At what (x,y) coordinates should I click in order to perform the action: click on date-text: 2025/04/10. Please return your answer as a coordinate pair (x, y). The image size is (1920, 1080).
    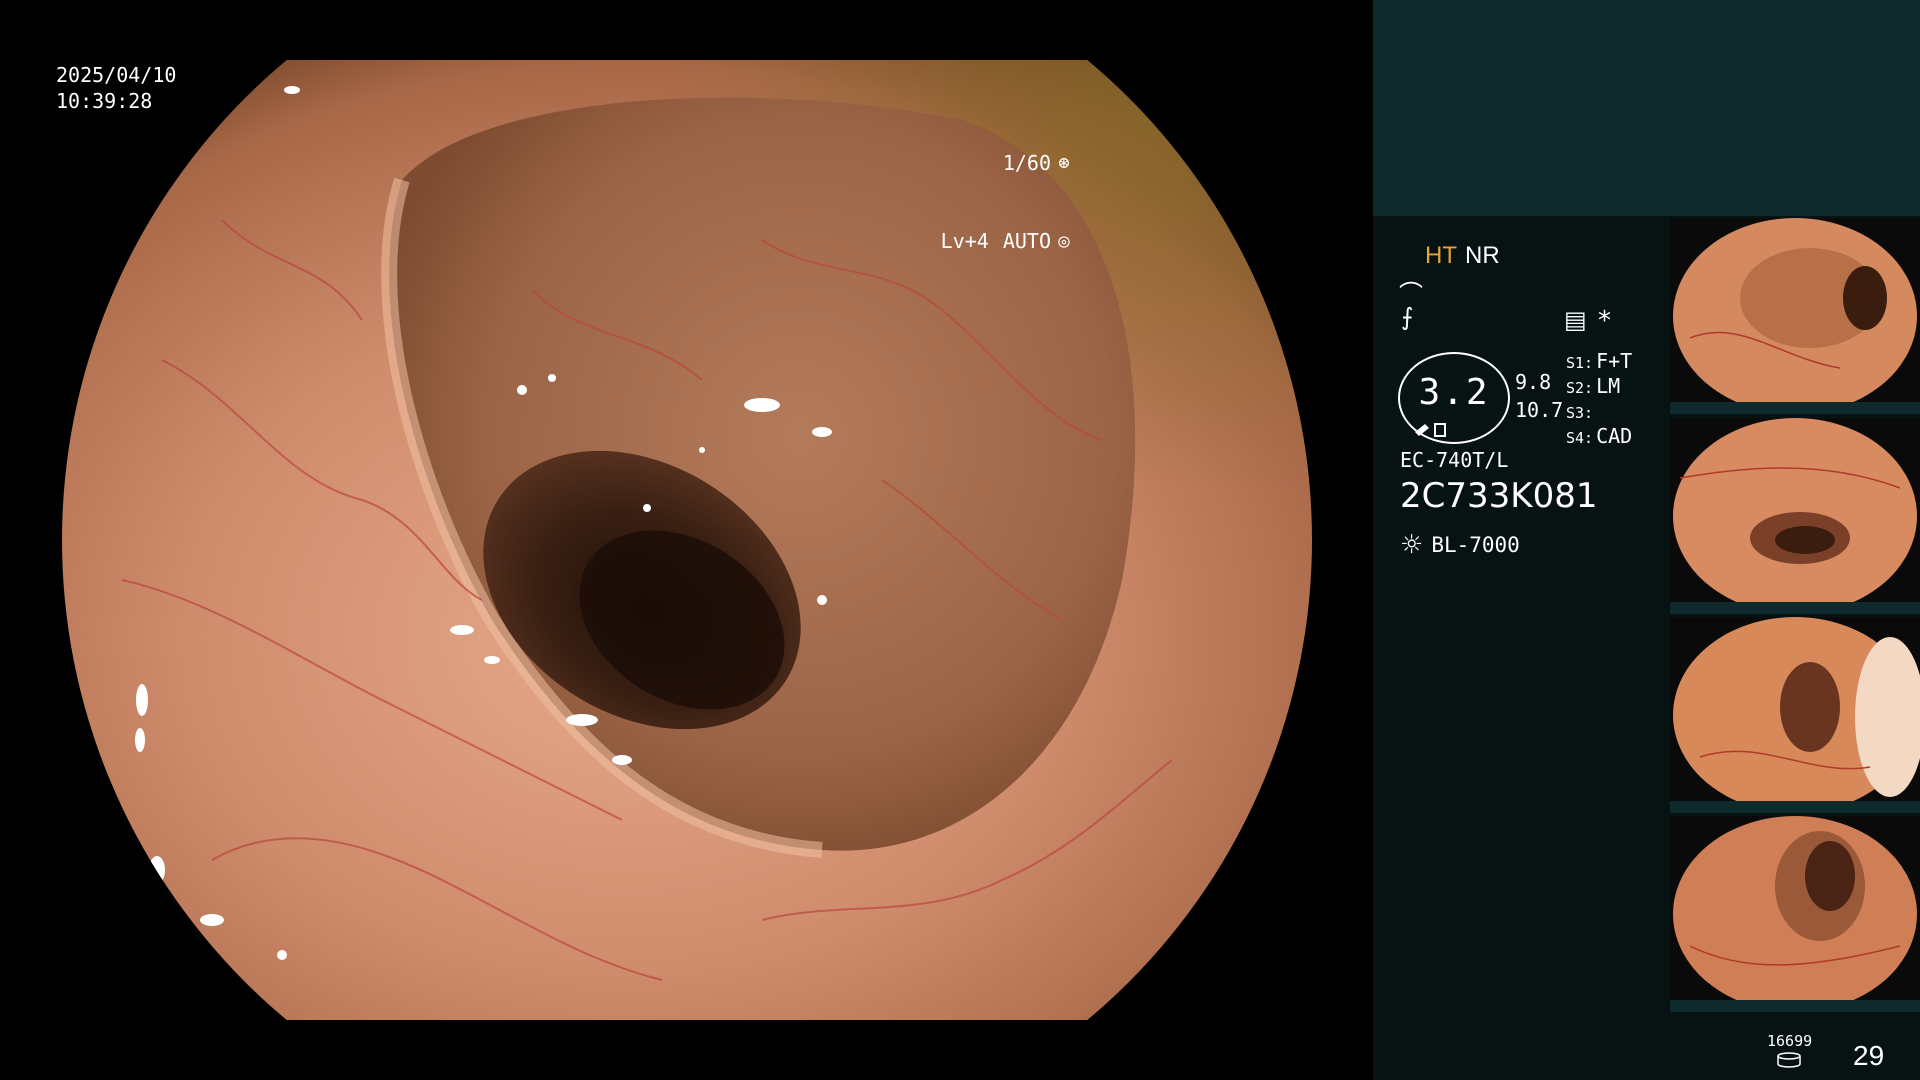
    Looking at the image, I should click on (116, 75).